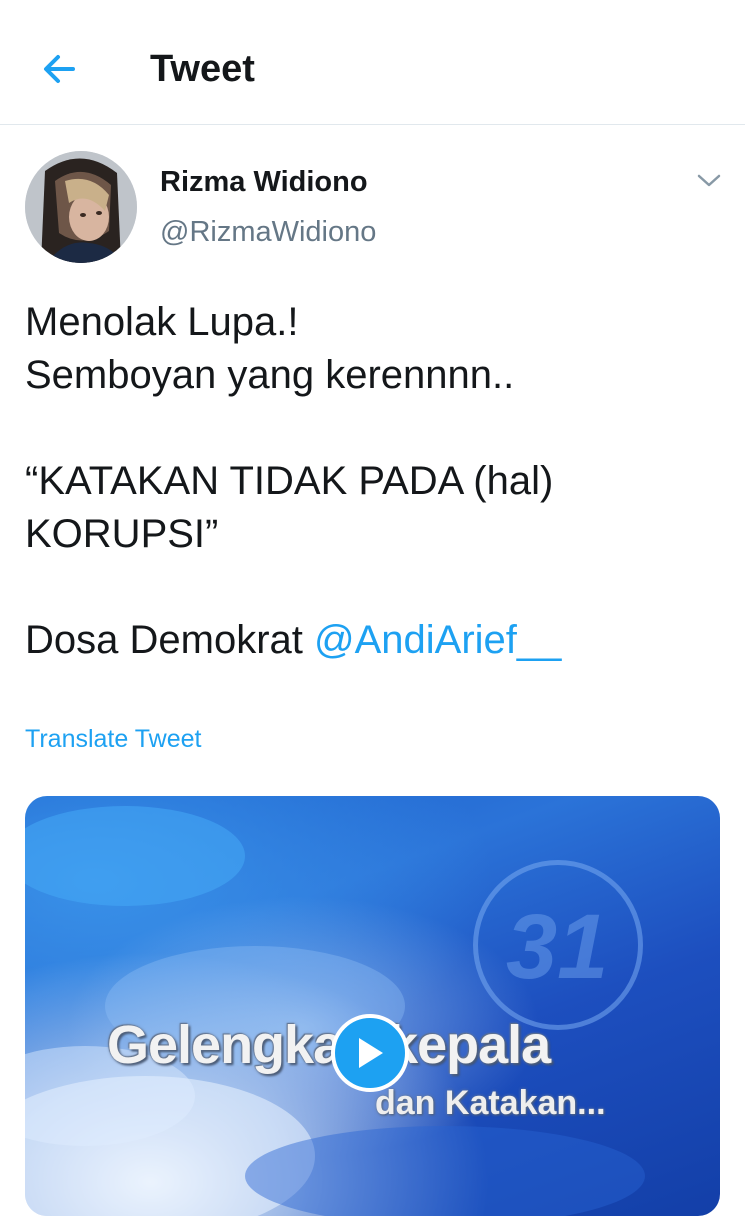  I want to click on play-icon, so click(371, 1053).